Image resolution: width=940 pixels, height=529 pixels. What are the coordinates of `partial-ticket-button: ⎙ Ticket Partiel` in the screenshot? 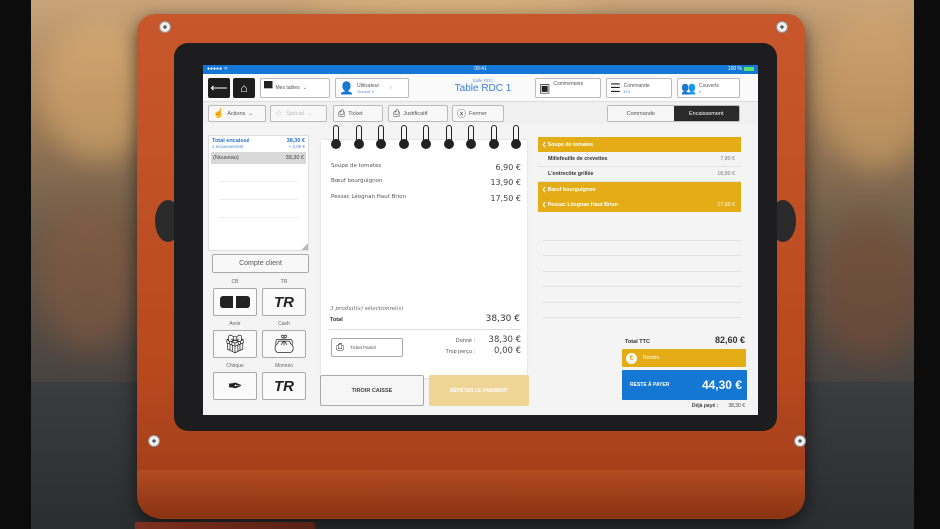 It's located at (367, 347).